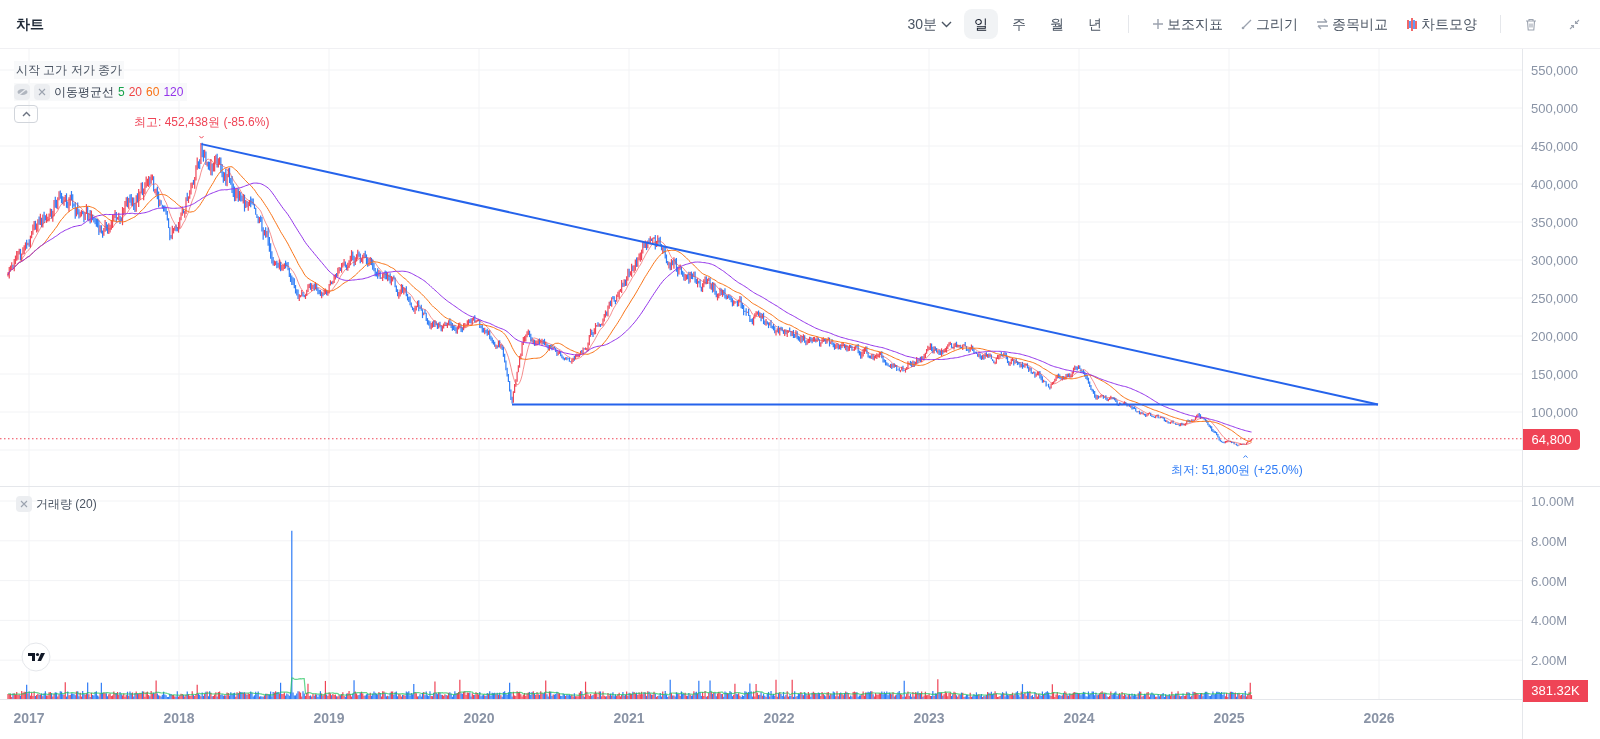  I want to click on price-axis-label: 100,000, so click(1554, 413).